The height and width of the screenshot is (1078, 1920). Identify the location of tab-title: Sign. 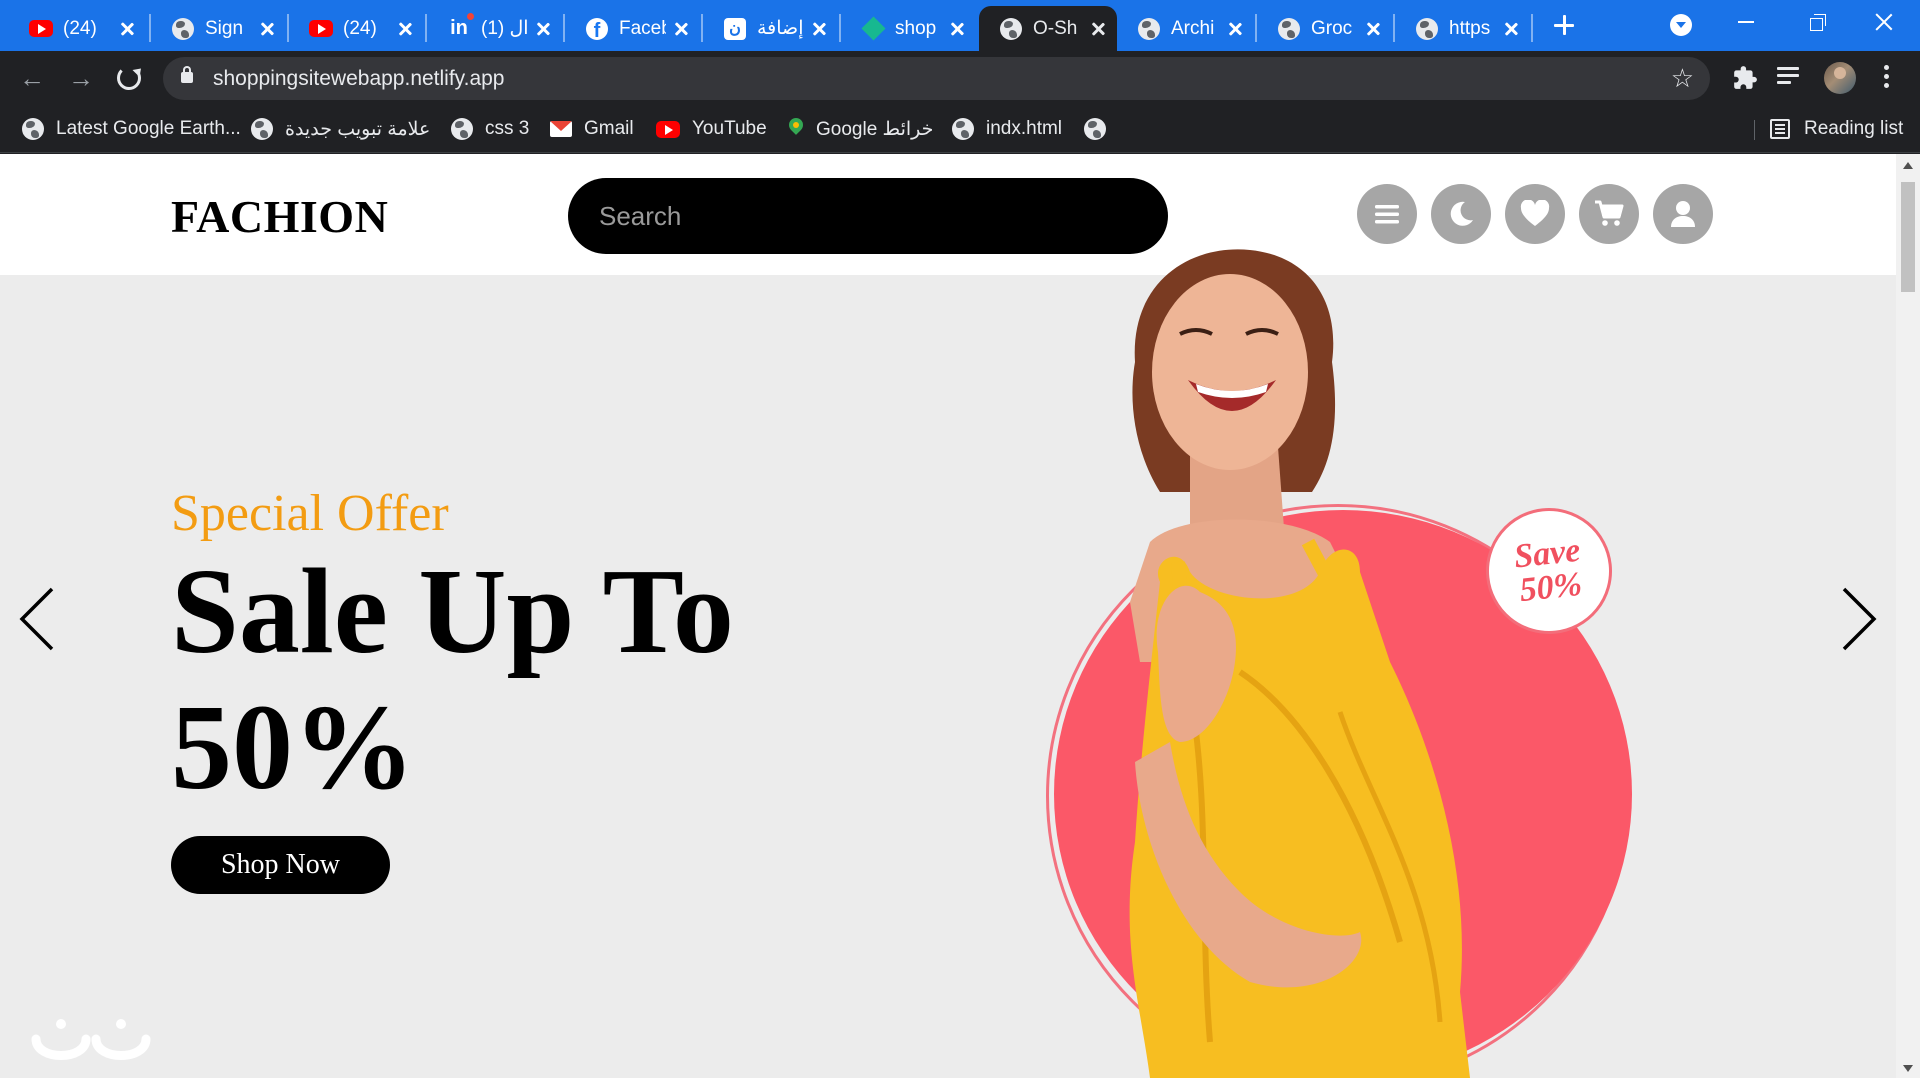
(224, 28).